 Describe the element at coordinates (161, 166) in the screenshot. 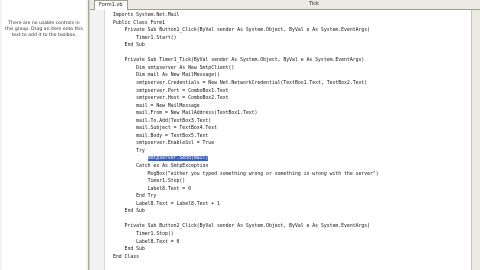

I see `code-text: Catch ex As SmtpException` at that location.